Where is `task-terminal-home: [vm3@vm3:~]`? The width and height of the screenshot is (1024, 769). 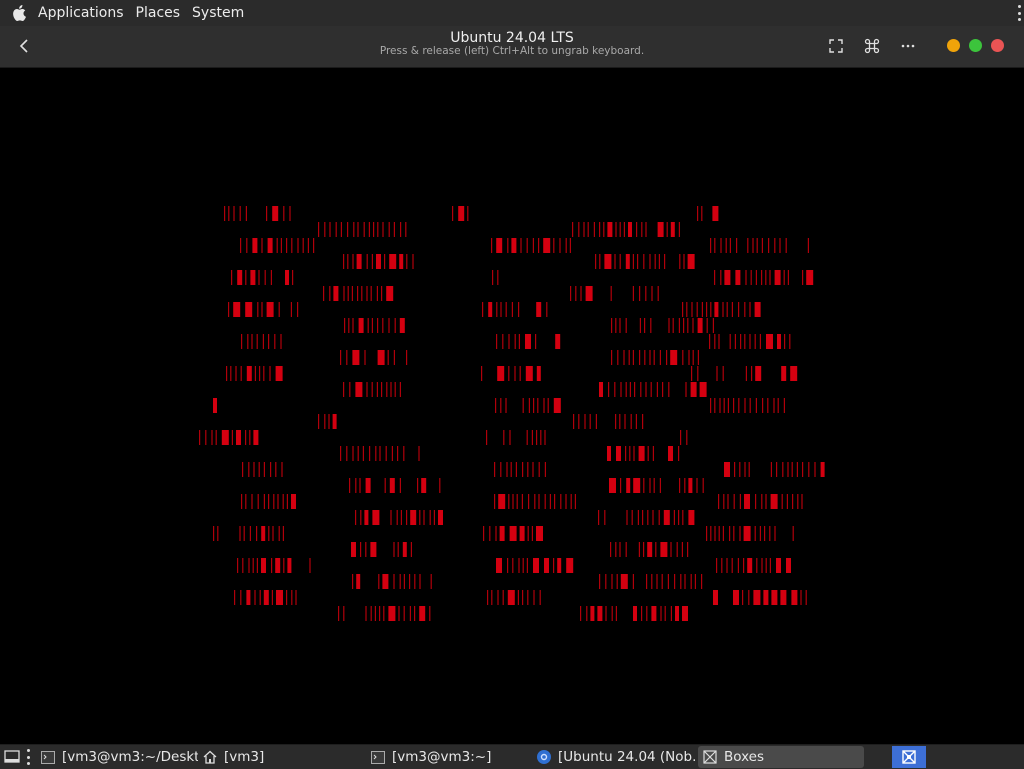
task-terminal-home: [vm3@vm3:~] is located at coordinates (446, 757).